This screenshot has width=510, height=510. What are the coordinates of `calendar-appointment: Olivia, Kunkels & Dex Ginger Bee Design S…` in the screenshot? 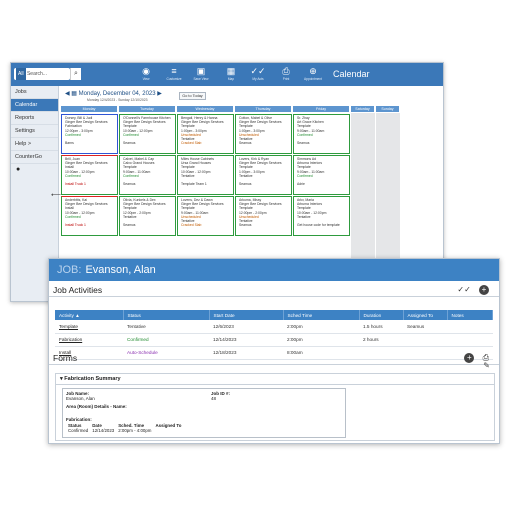 It's located at (147, 216).